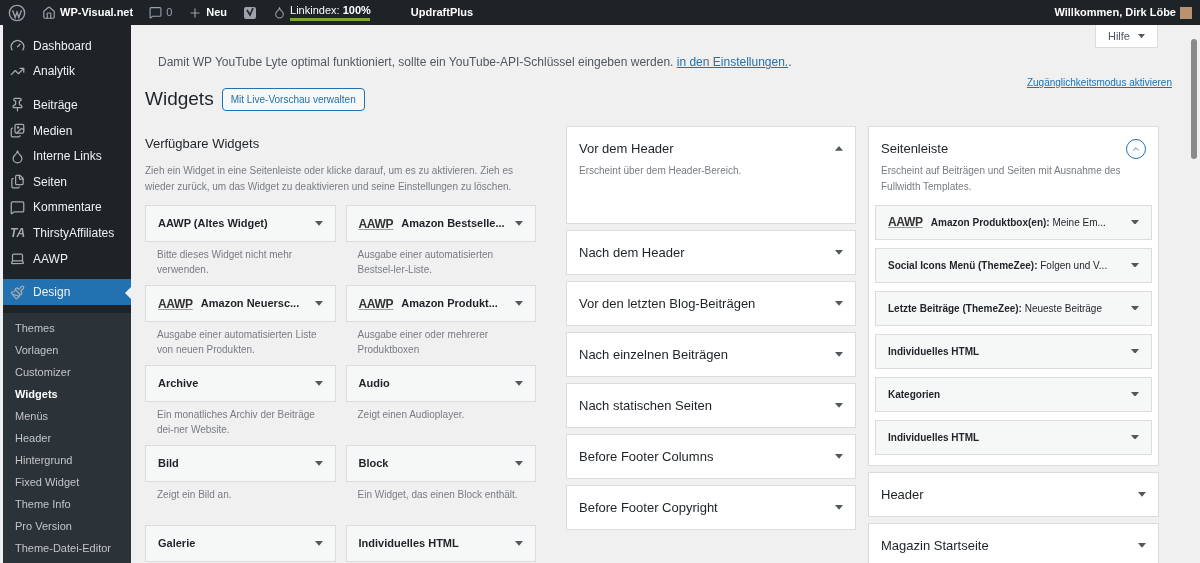 The height and width of the screenshot is (563, 1200). What do you see at coordinates (17, 12) in the screenshot?
I see `wordpress-logo-icon` at bounding box center [17, 12].